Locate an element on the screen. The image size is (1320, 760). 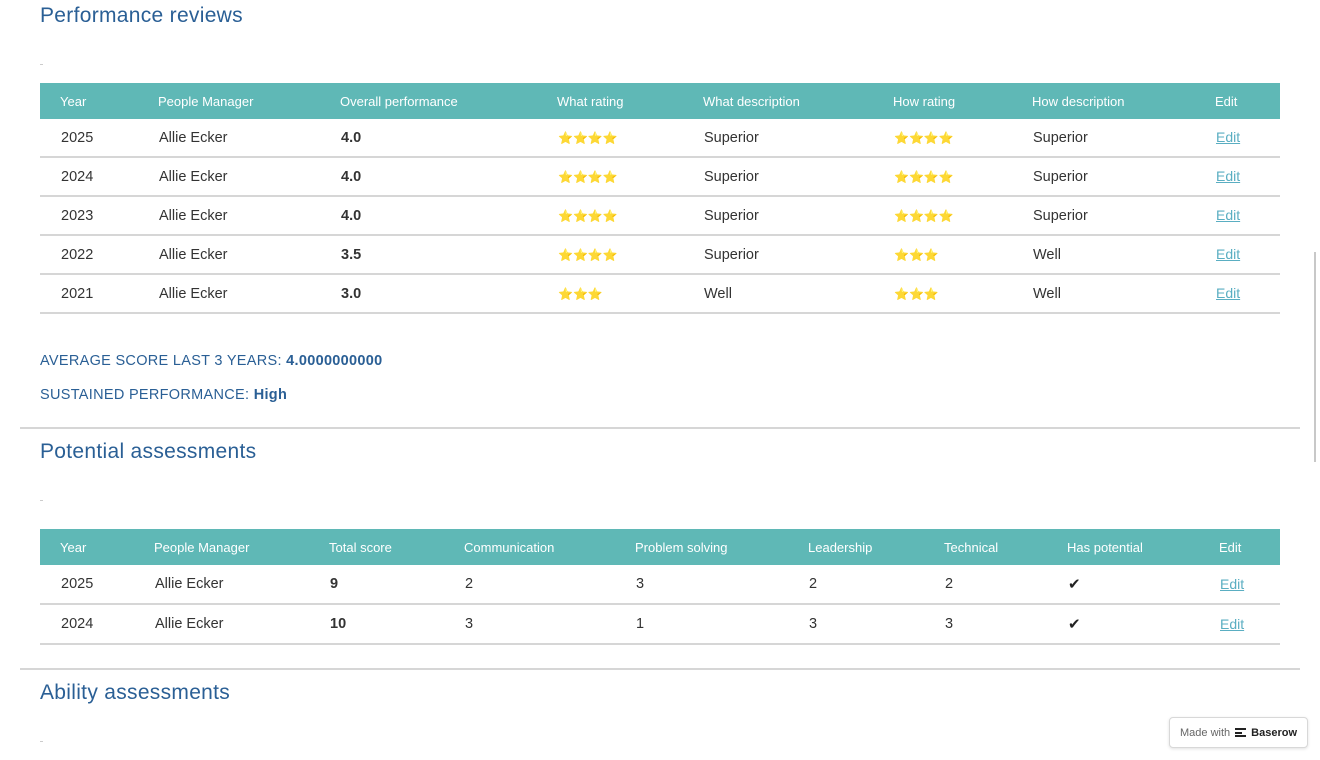
performance-section-title: Performance reviews is located at coordinates (141, 15).